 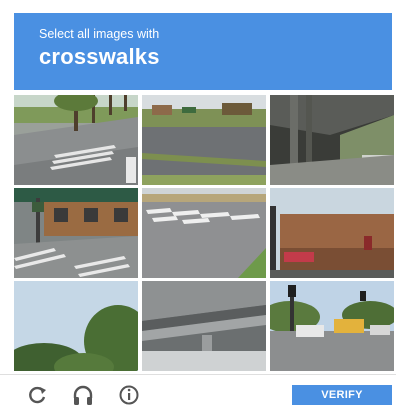 I want to click on tile-image-street-crosswalk, so click(x=76, y=140).